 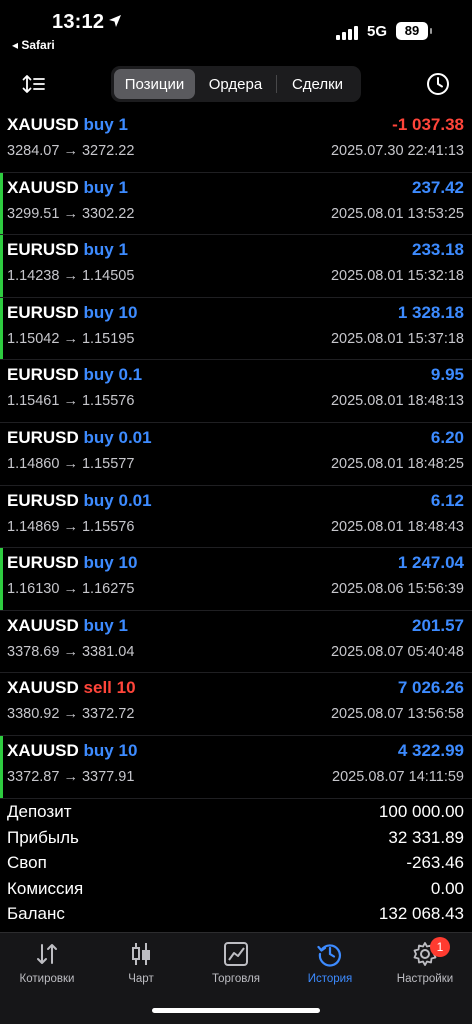 What do you see at coordinates (236, 915) in the screenshot?
I see `summary-row: Баланс 132 068.43` at bounding box center [236, 915].